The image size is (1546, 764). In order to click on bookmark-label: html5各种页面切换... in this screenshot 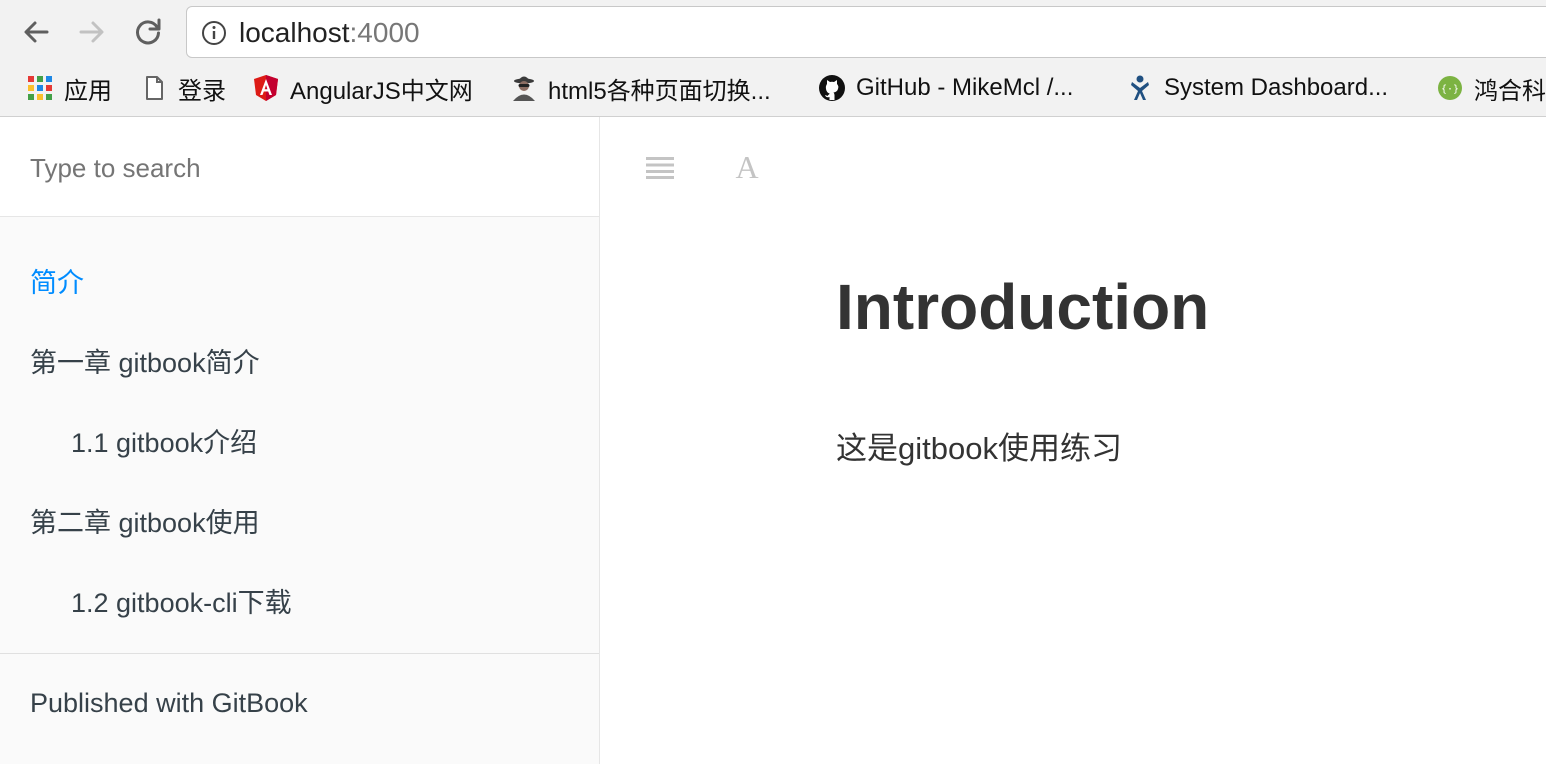, I will do `click(659, 91)`.